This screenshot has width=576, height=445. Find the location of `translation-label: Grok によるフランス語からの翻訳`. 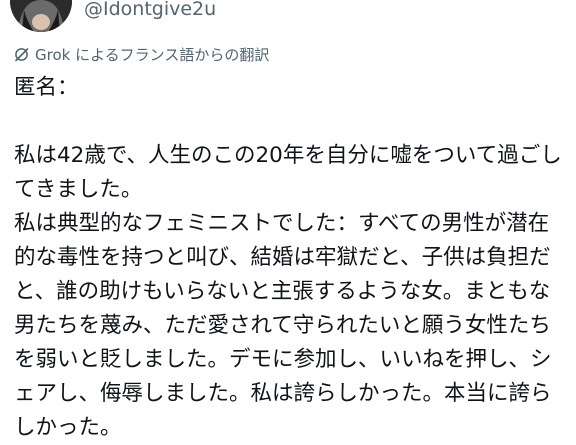

translation-label: Grok によるフランス語からの翻訳 is located at coordinates (152, 54).